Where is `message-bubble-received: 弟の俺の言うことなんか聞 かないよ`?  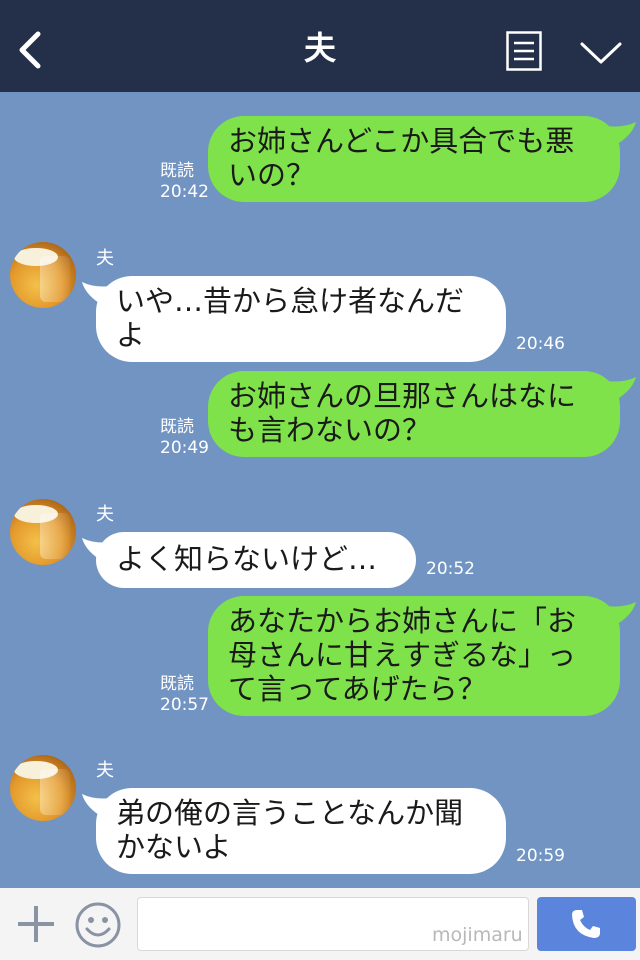
message-bubble-received: 弟の俺の言うことなんか聞 かないよ is located at coordinates (301, 831).